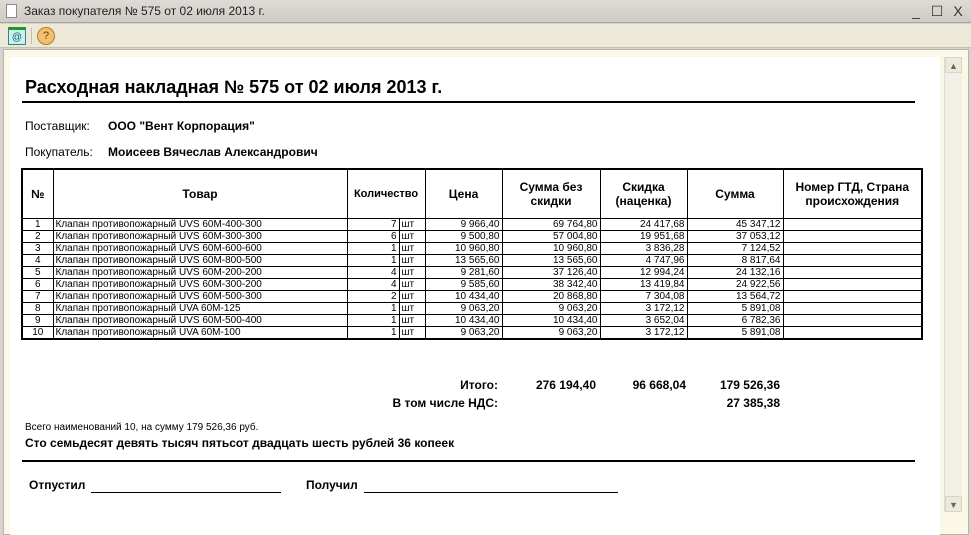 Image resolution: width=971 pixels, height=535 pixels. Describe the element at coordinates (491, 492) in the screenshot. I see `received-signature-line` at that location.